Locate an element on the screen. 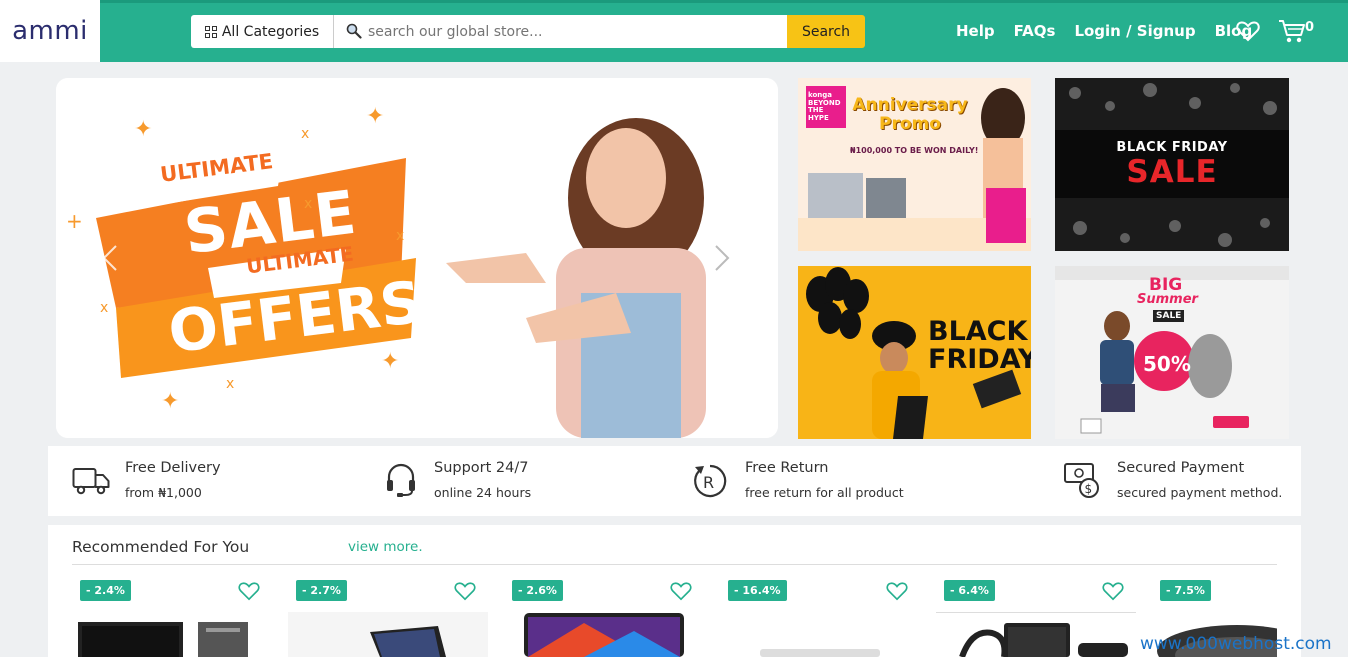  product-card: - 16.4% is located at coordinates (820, 617).